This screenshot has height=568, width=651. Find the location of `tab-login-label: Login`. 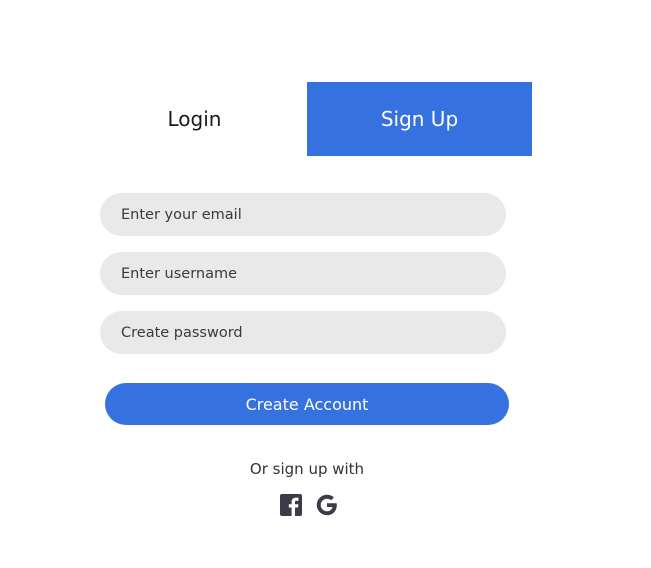

tab-login-label: Login is located at coordinates (194, 119).